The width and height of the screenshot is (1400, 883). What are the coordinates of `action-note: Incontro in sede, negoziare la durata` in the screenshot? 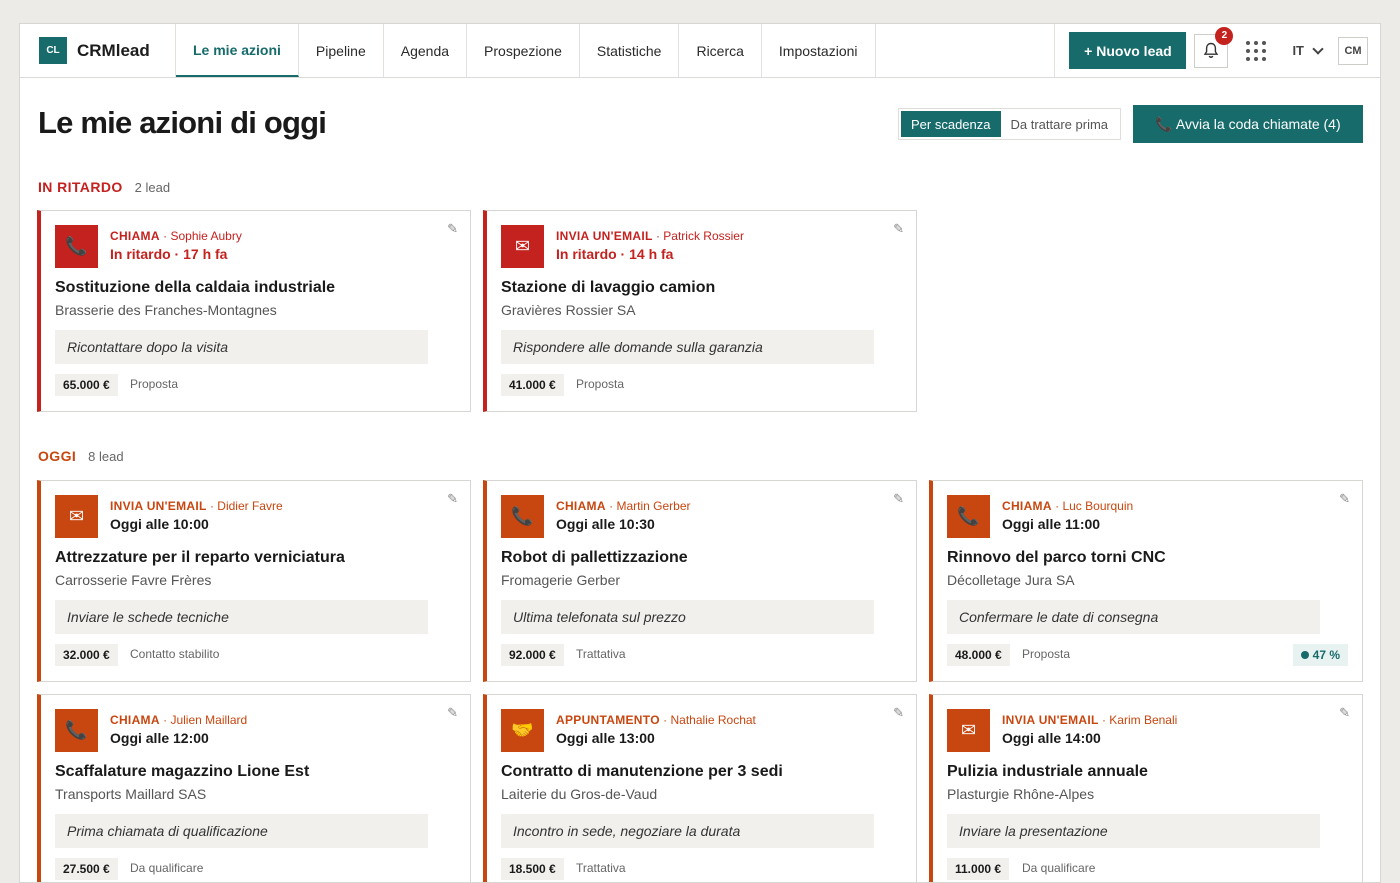 It's located at (687, 831).